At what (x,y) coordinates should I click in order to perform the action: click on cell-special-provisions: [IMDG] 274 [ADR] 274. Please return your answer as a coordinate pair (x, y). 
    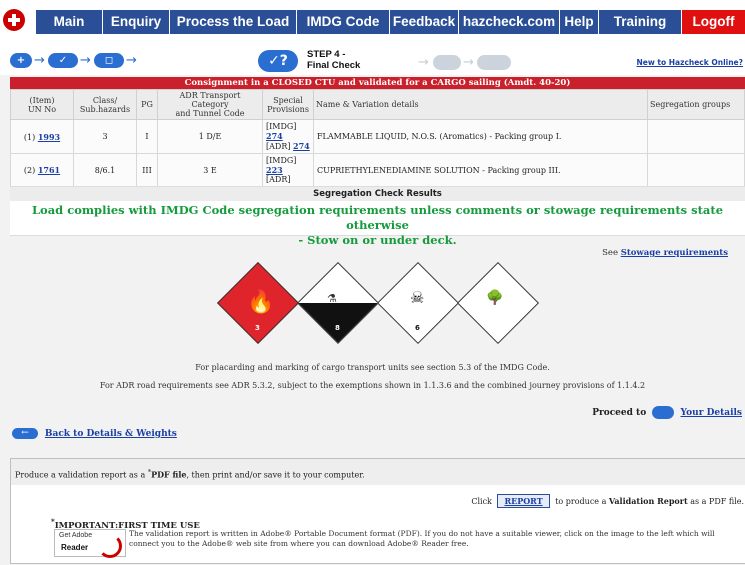
    Looking at the image, I should click on (288, 136).